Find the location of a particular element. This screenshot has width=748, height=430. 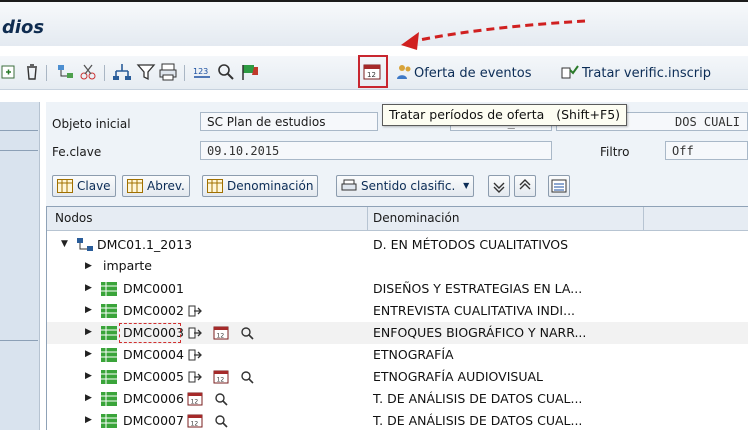

tooltip: Tratar períodos de oferta (Shift+F5) is located at coordinates (505, 115).